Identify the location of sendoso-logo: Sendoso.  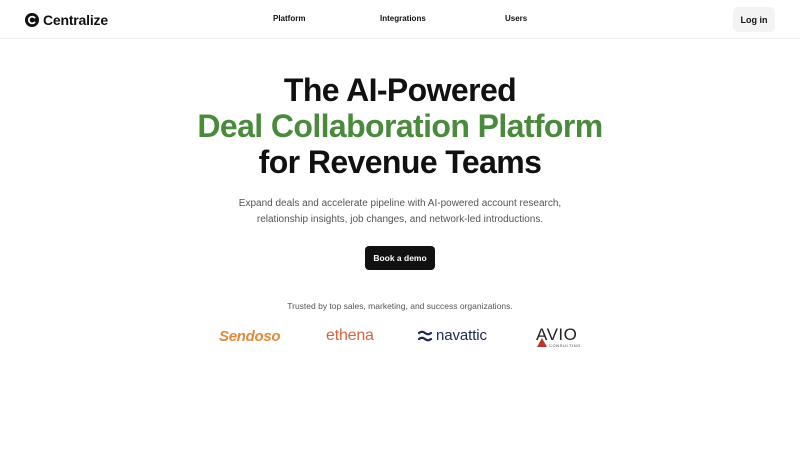
(250, 336).